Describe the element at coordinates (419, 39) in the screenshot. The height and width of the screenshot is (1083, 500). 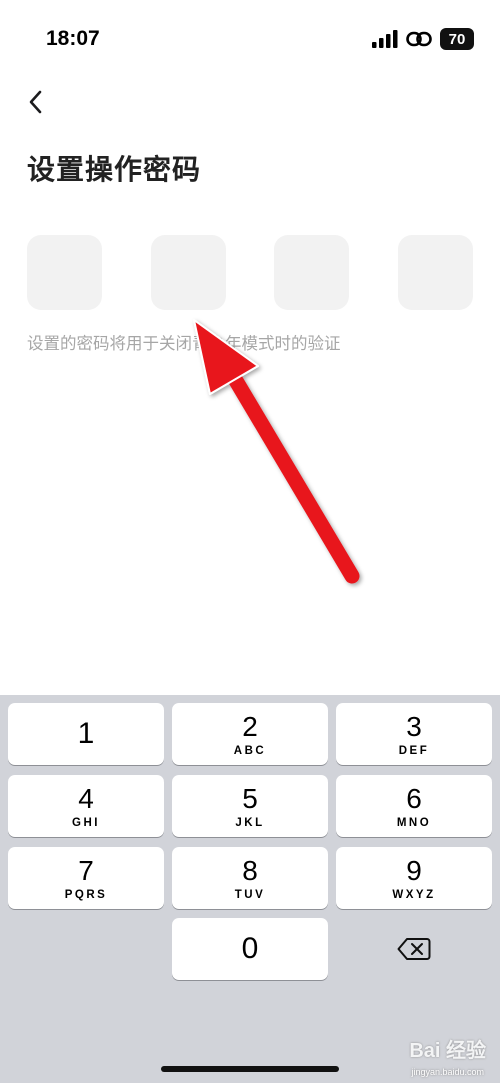
I see `link-icon` at that location.